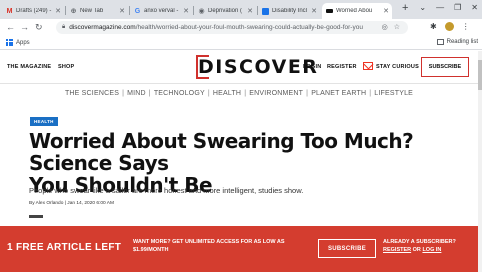 The width and height of the screenshot is (482, 272). What do you see at coordinates (445, 67) in the screenshot?
I see `header-subscribe-button: SUBSCRIBE` at bounding box center [445, 67].